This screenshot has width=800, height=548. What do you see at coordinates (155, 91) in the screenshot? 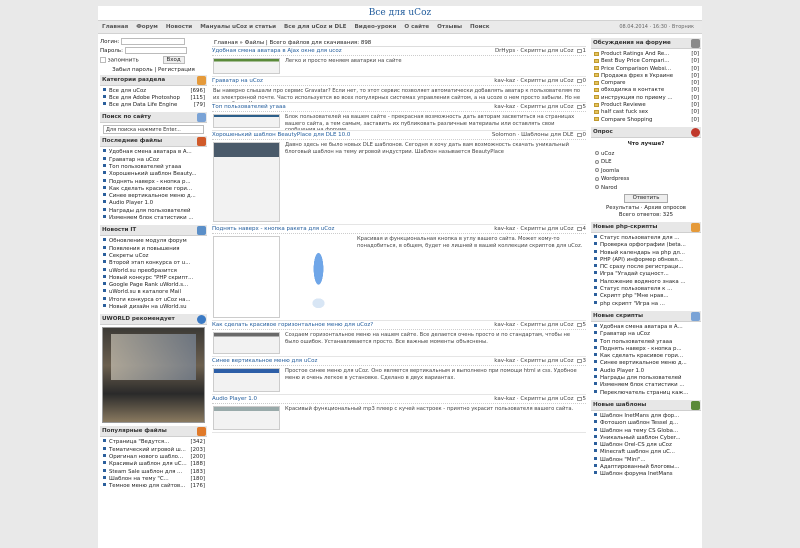
I see `category-item: [696] Все для uCoz` at bounding box center [155, 91].